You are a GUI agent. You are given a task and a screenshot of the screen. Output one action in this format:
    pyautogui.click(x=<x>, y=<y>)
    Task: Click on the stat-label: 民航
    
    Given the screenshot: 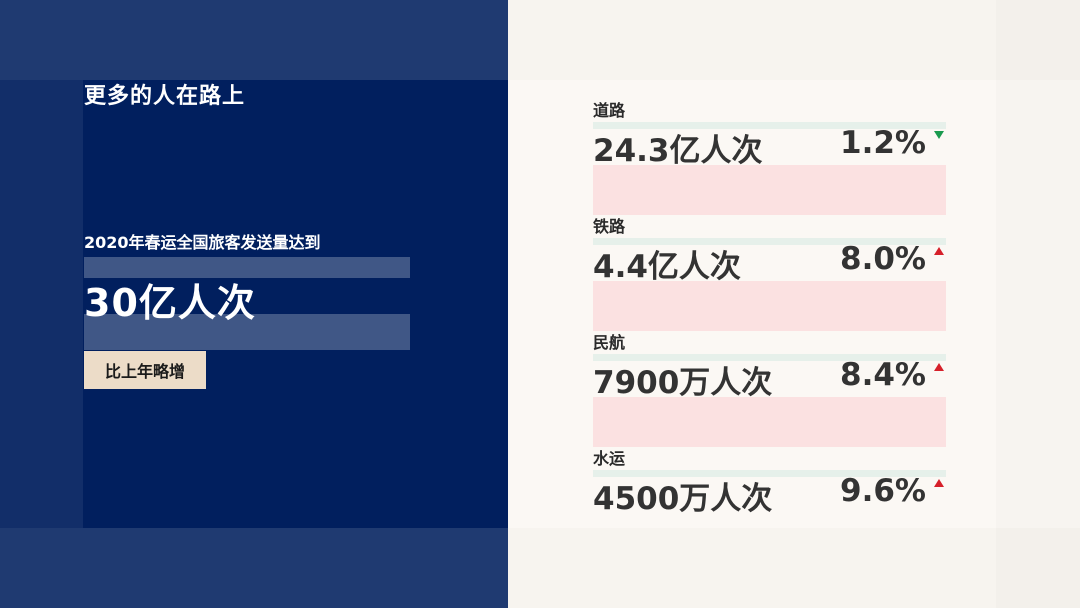 What is the action you would take?
    pyautogui.click(x=609, y=342)
    